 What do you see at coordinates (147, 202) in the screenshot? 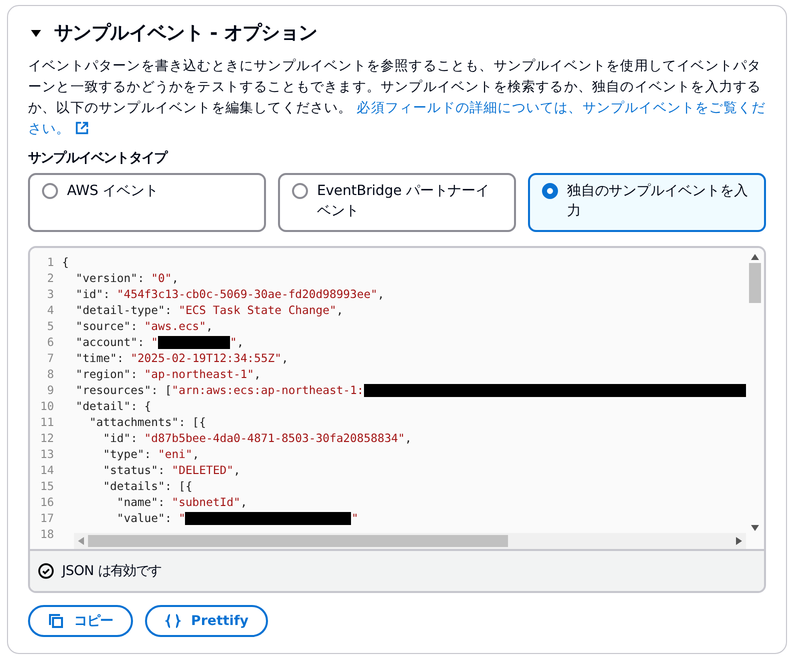
I see `radio-tile: AWS イベント` at bounding box center [147, 202].